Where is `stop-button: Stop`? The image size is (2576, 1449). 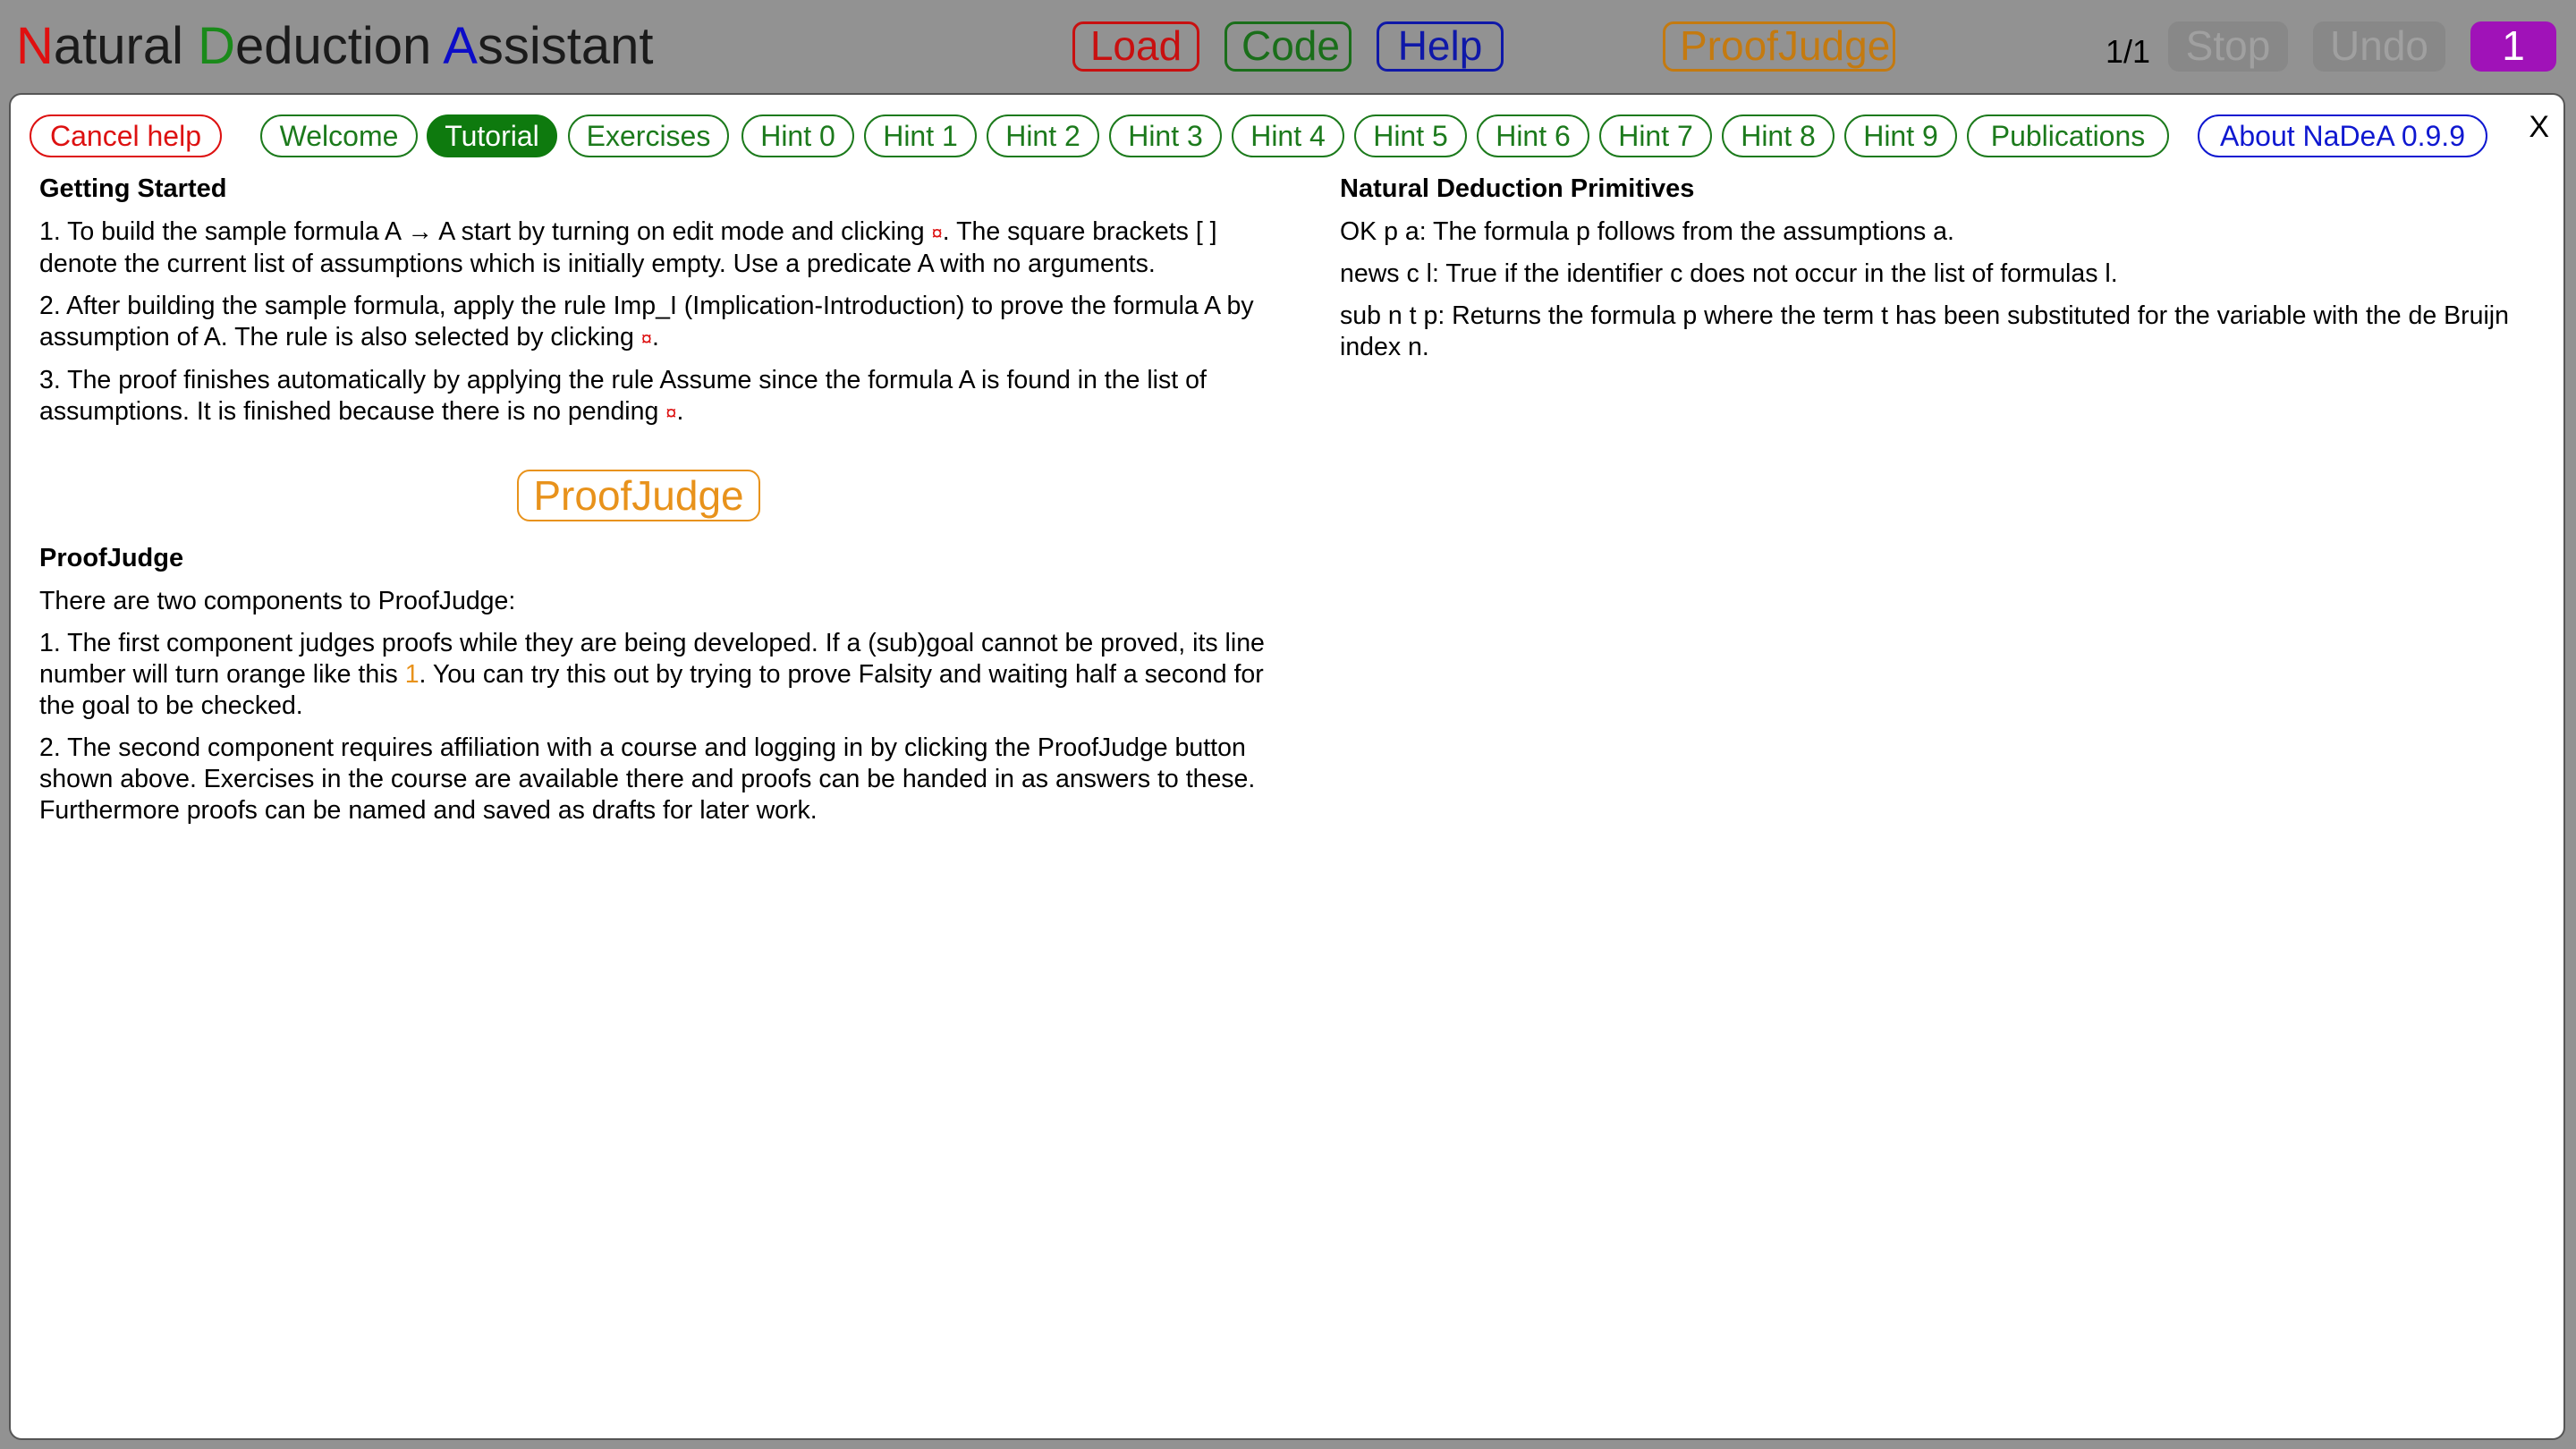 stop-button: Stop is located at coordinates (2228, 46).